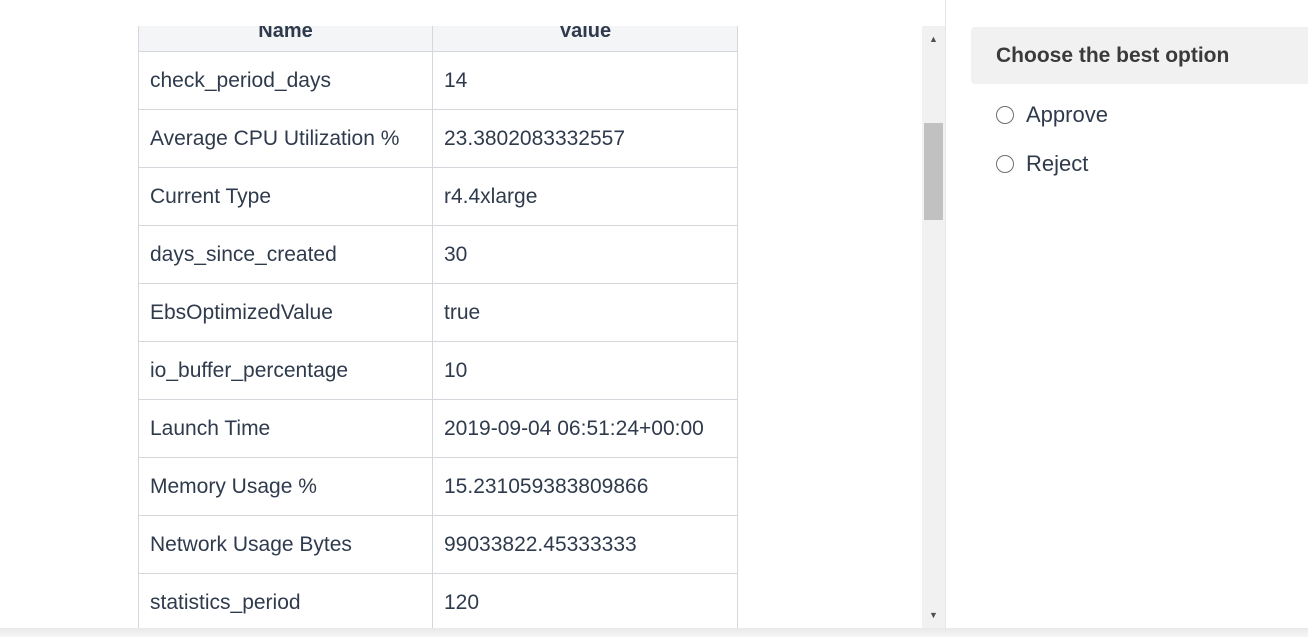 The image size is (1308, 637). I want to click on row-name: EbsOptimizedValue, so click(285, 312).